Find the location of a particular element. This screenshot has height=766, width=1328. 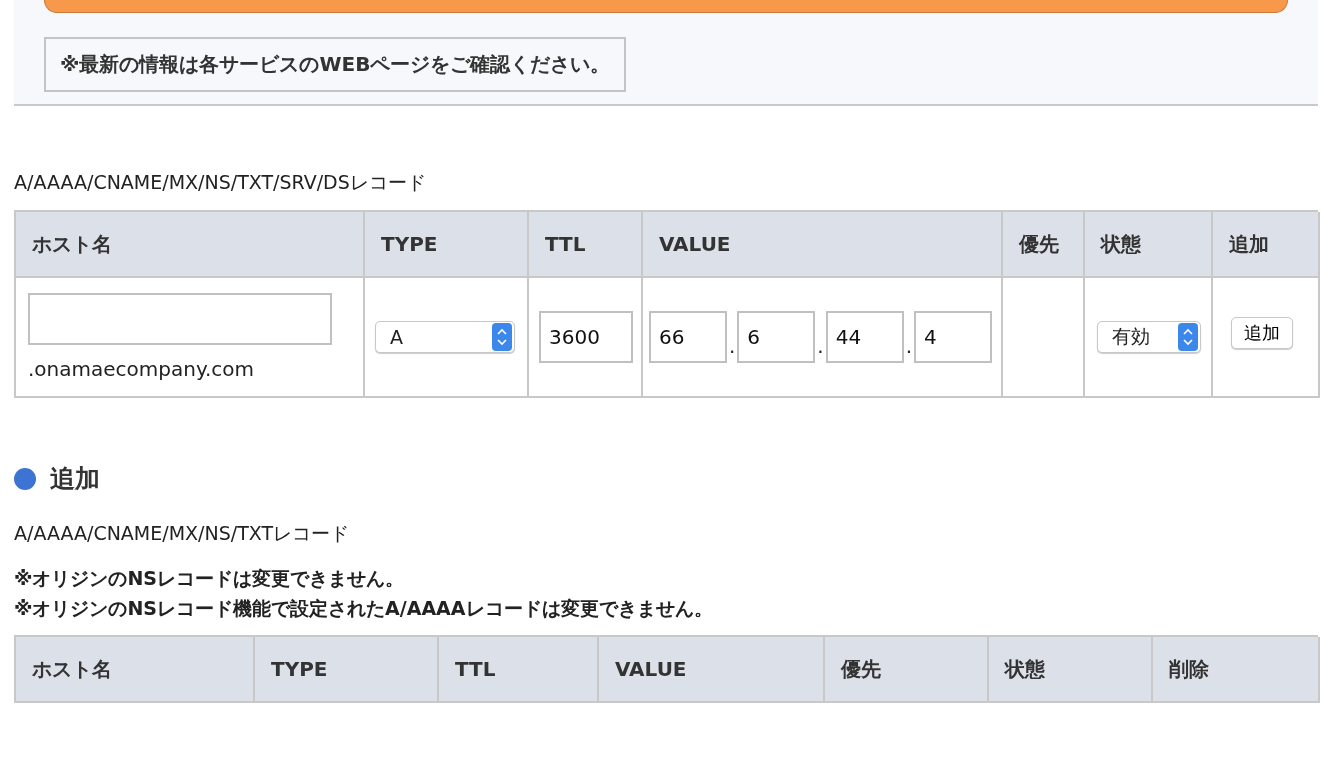

section-subtitle: A/AAAA/CNAME/MX/NS/TXTレコード is located at coordinates (182, 533).